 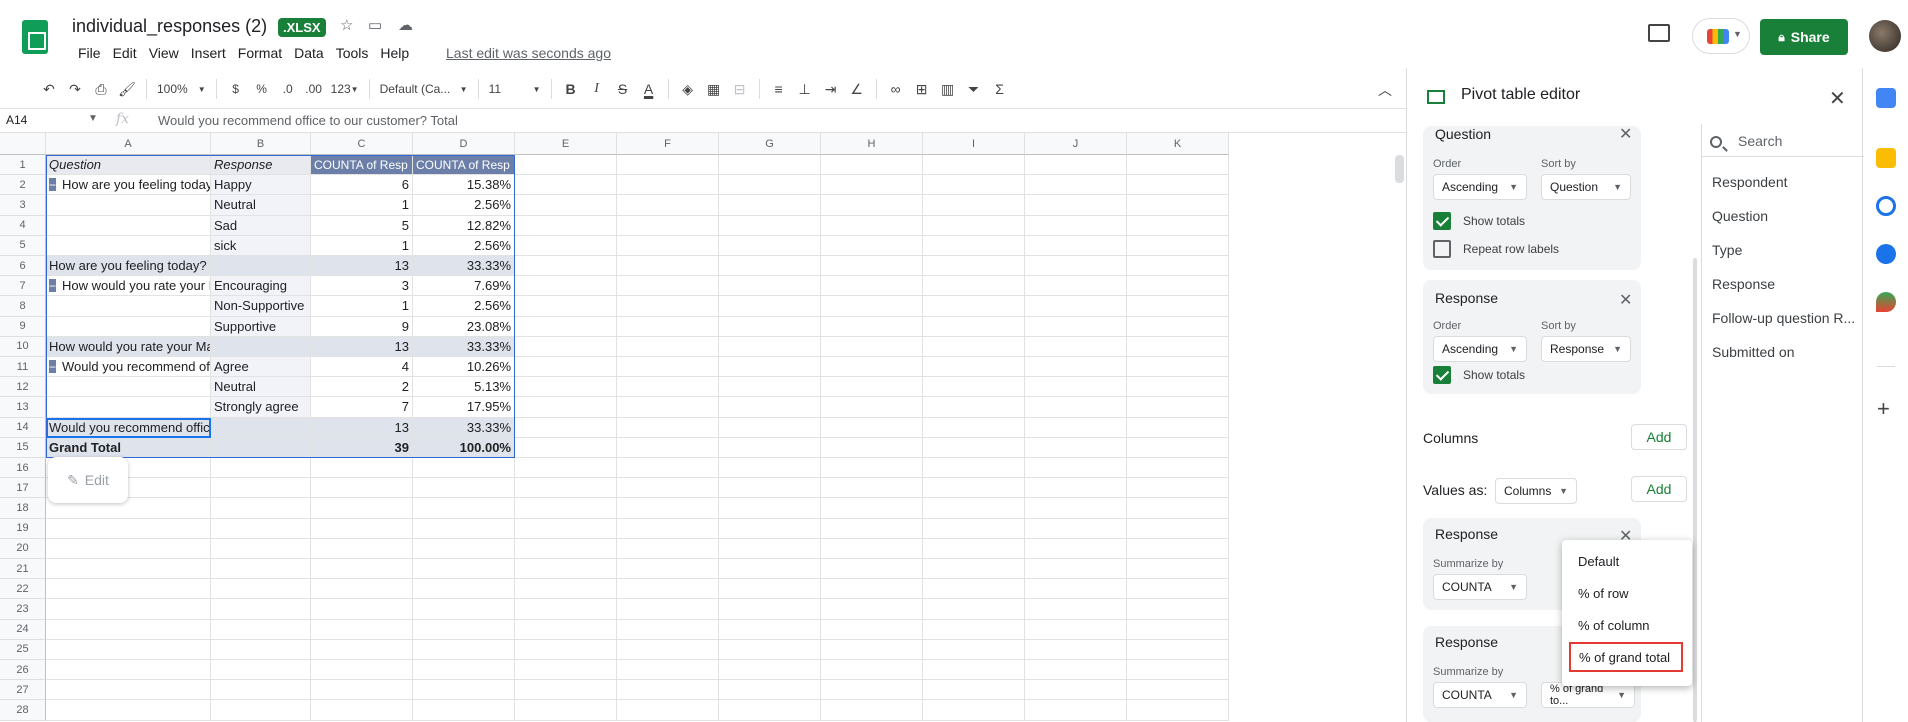 I want to click on cloud-status-icon: ☁, so click(x=405, y=25).